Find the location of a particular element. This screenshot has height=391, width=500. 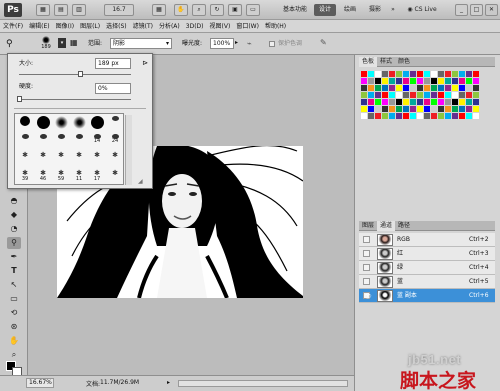

zoom-tool-icon: ⌕ is located at coordinates (14, 355).